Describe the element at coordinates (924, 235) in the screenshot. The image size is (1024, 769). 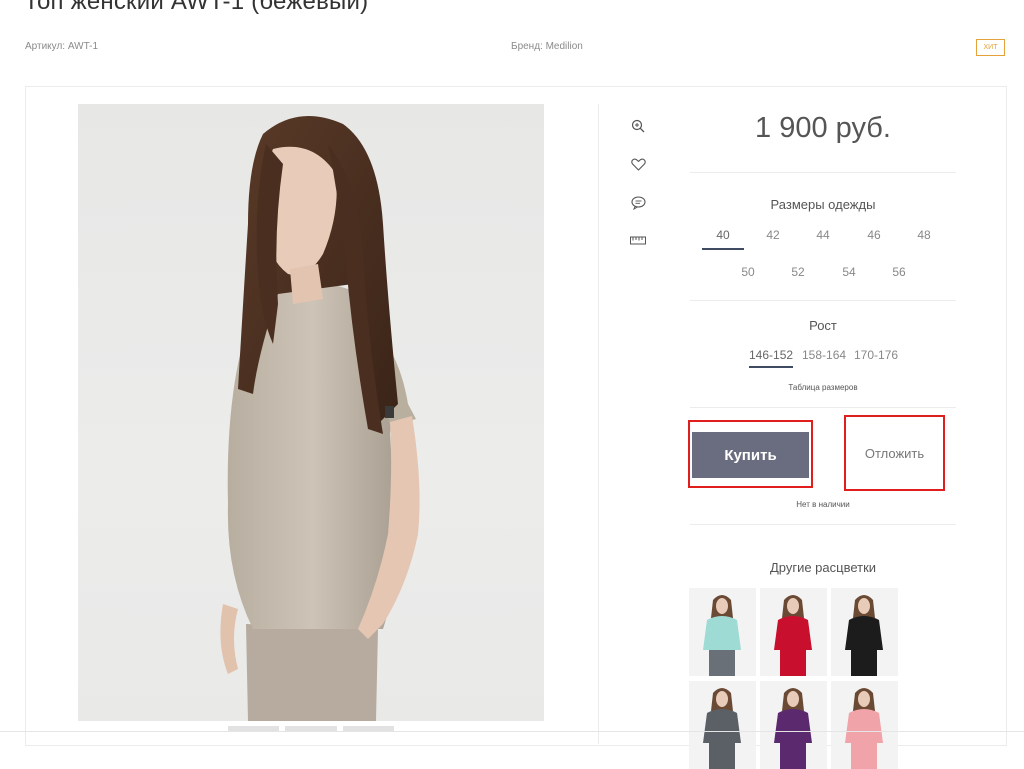
I see `size-option-48: 48` at that location.